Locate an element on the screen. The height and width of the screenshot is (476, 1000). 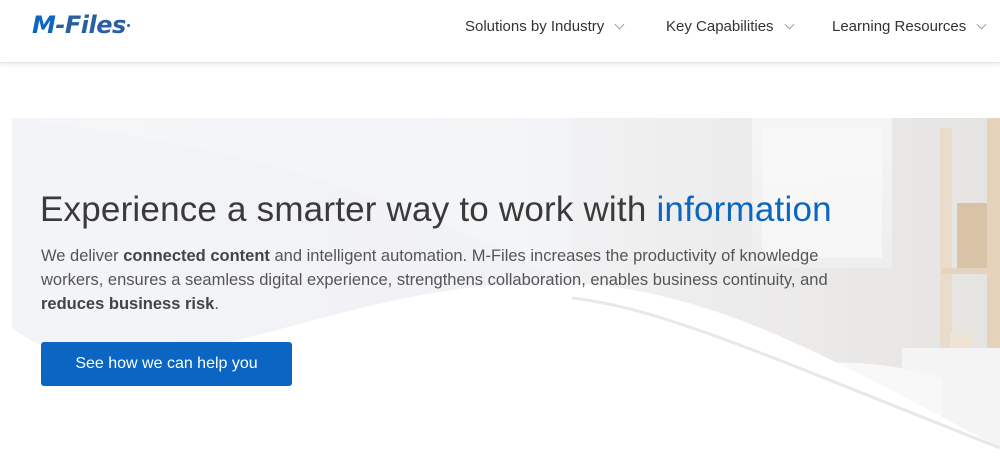
desc-bold: connected content is located at coordinates (196, 256).